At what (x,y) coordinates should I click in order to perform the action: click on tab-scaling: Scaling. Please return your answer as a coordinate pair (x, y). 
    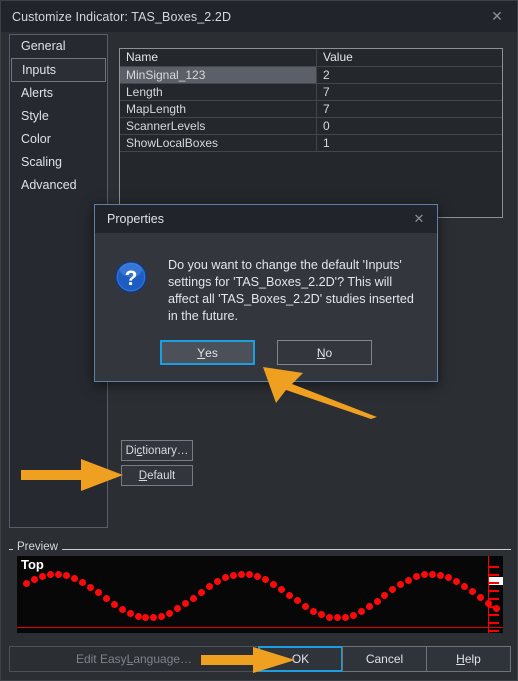
    Looking at the image, I should click on (58, 162).